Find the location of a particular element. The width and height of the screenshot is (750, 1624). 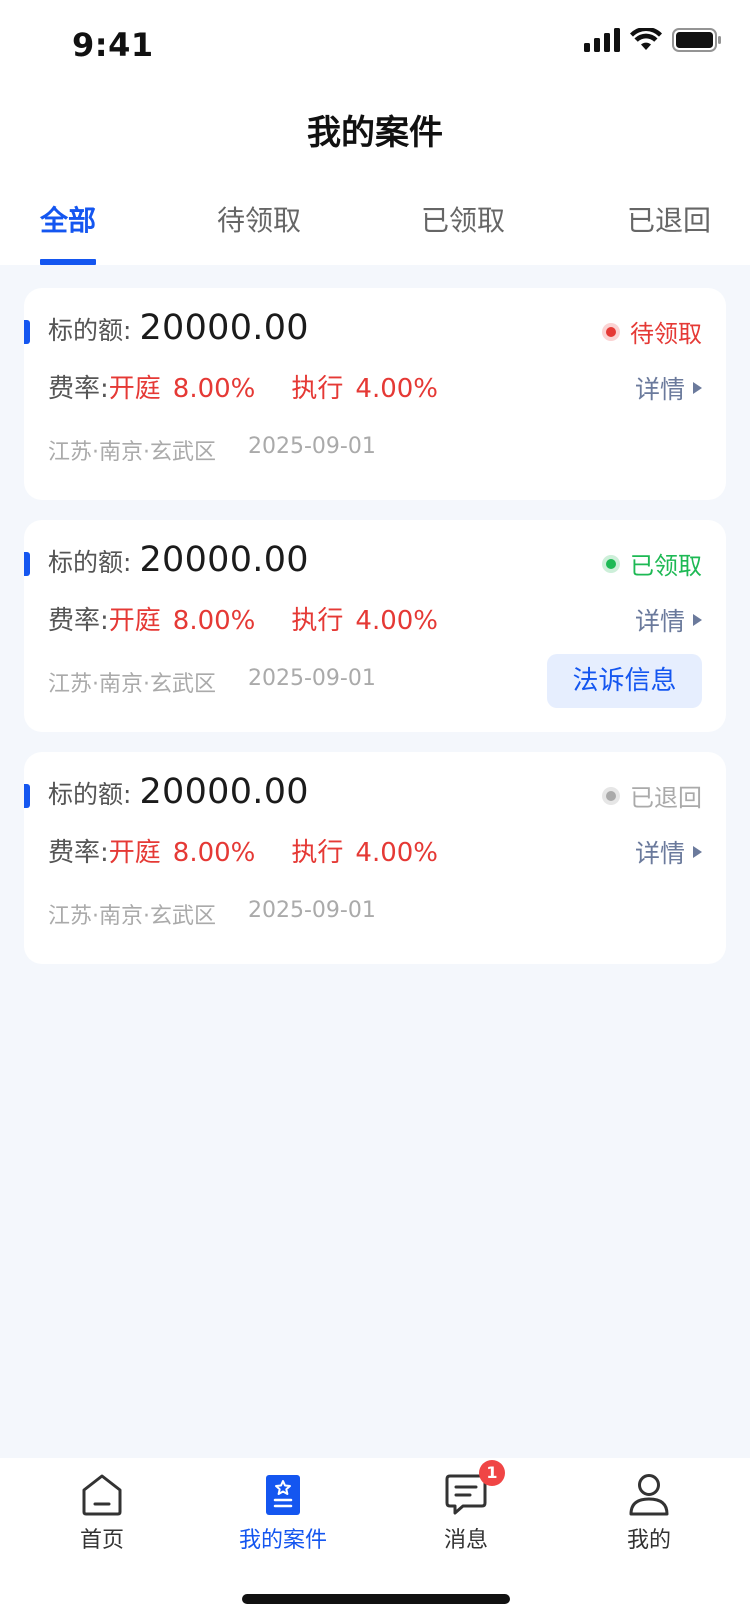

tab-underline is located at coordinates (68, 262).